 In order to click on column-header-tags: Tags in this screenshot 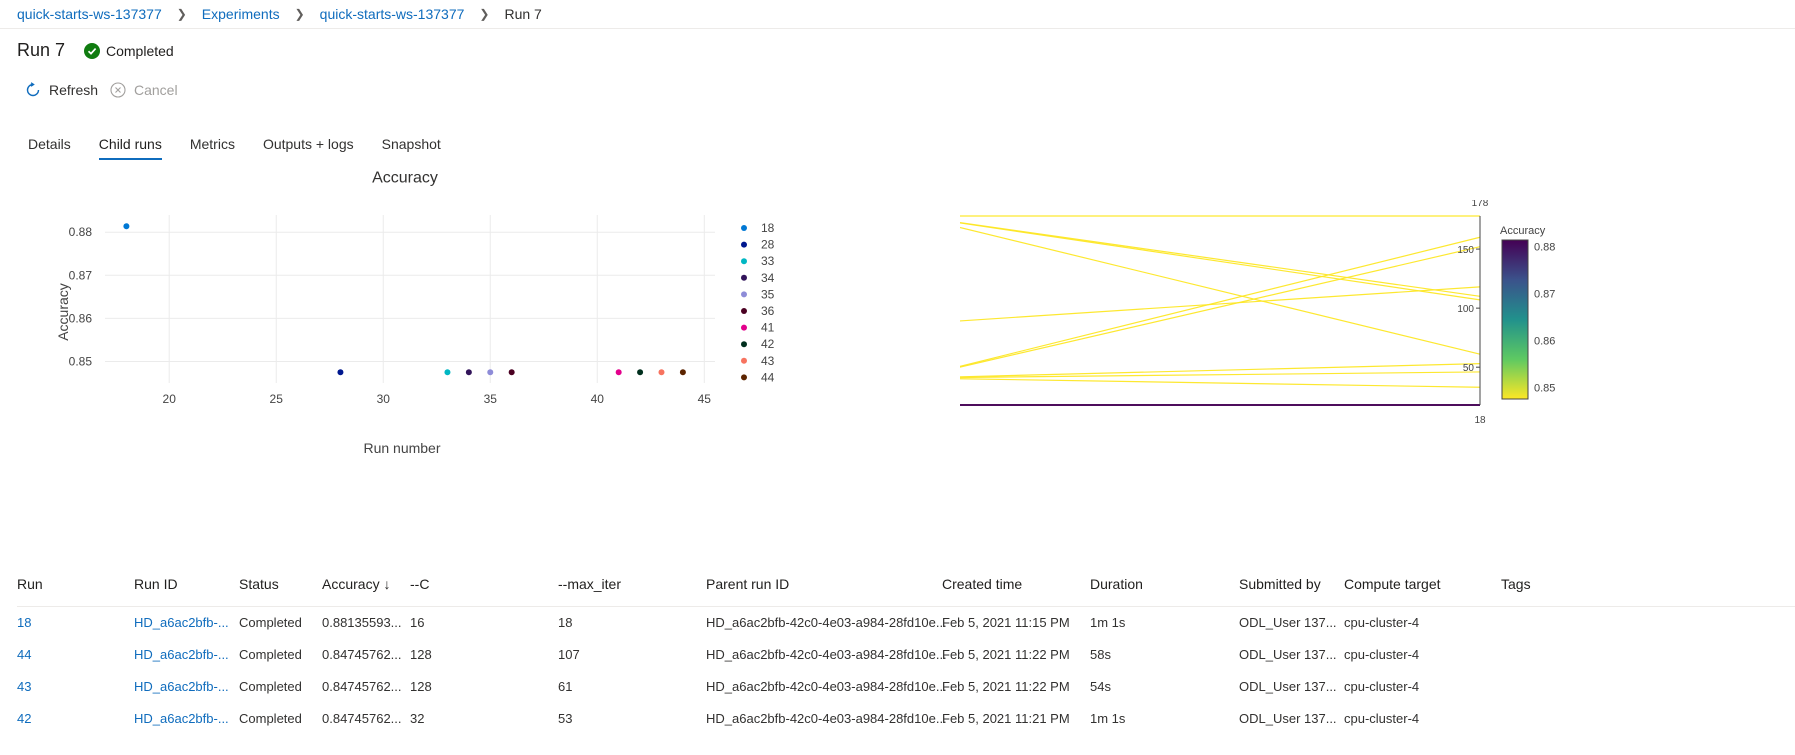, I will do `click(1516, 584)`.